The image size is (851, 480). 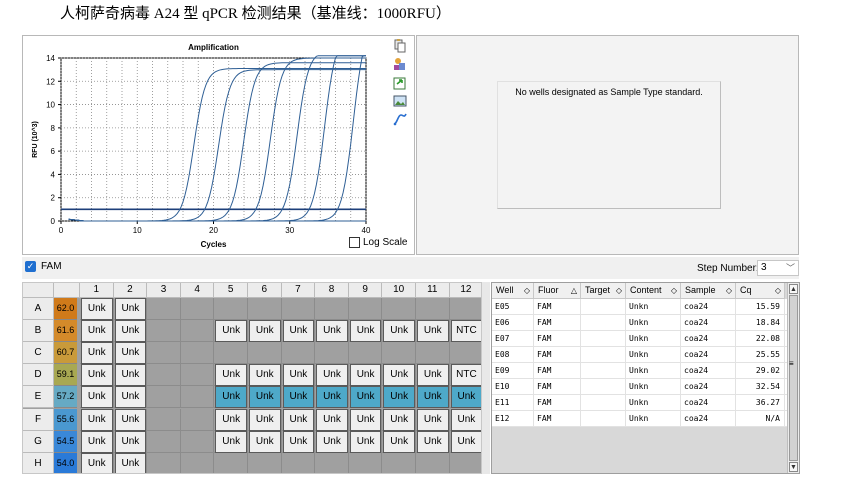 I want to click on well-f12: Unk, so click(x=465, y=419).